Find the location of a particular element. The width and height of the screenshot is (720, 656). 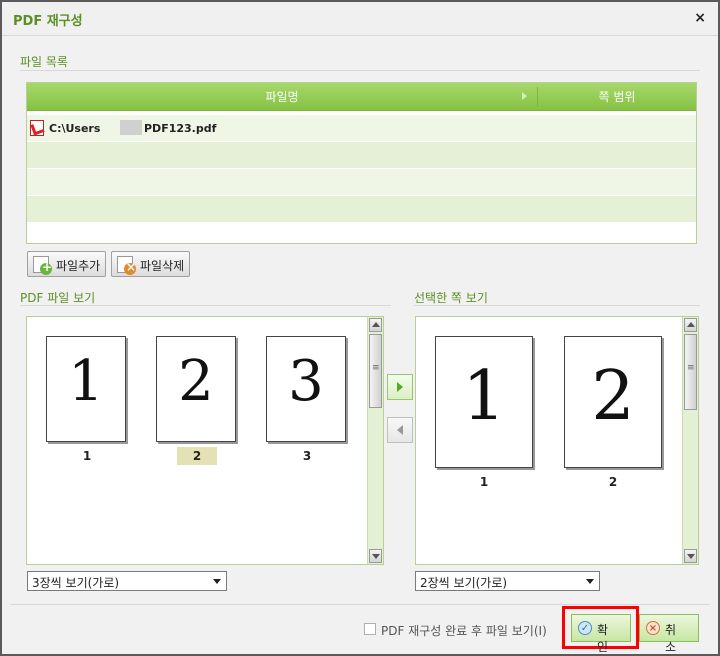

file-list-label: 파일 목록 is located at coordinates (44, 62).